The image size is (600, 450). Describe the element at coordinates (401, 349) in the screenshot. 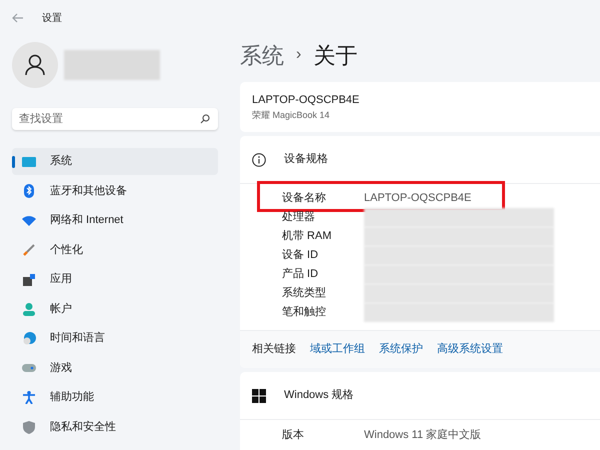

I see `link: 系统保护` at that location.